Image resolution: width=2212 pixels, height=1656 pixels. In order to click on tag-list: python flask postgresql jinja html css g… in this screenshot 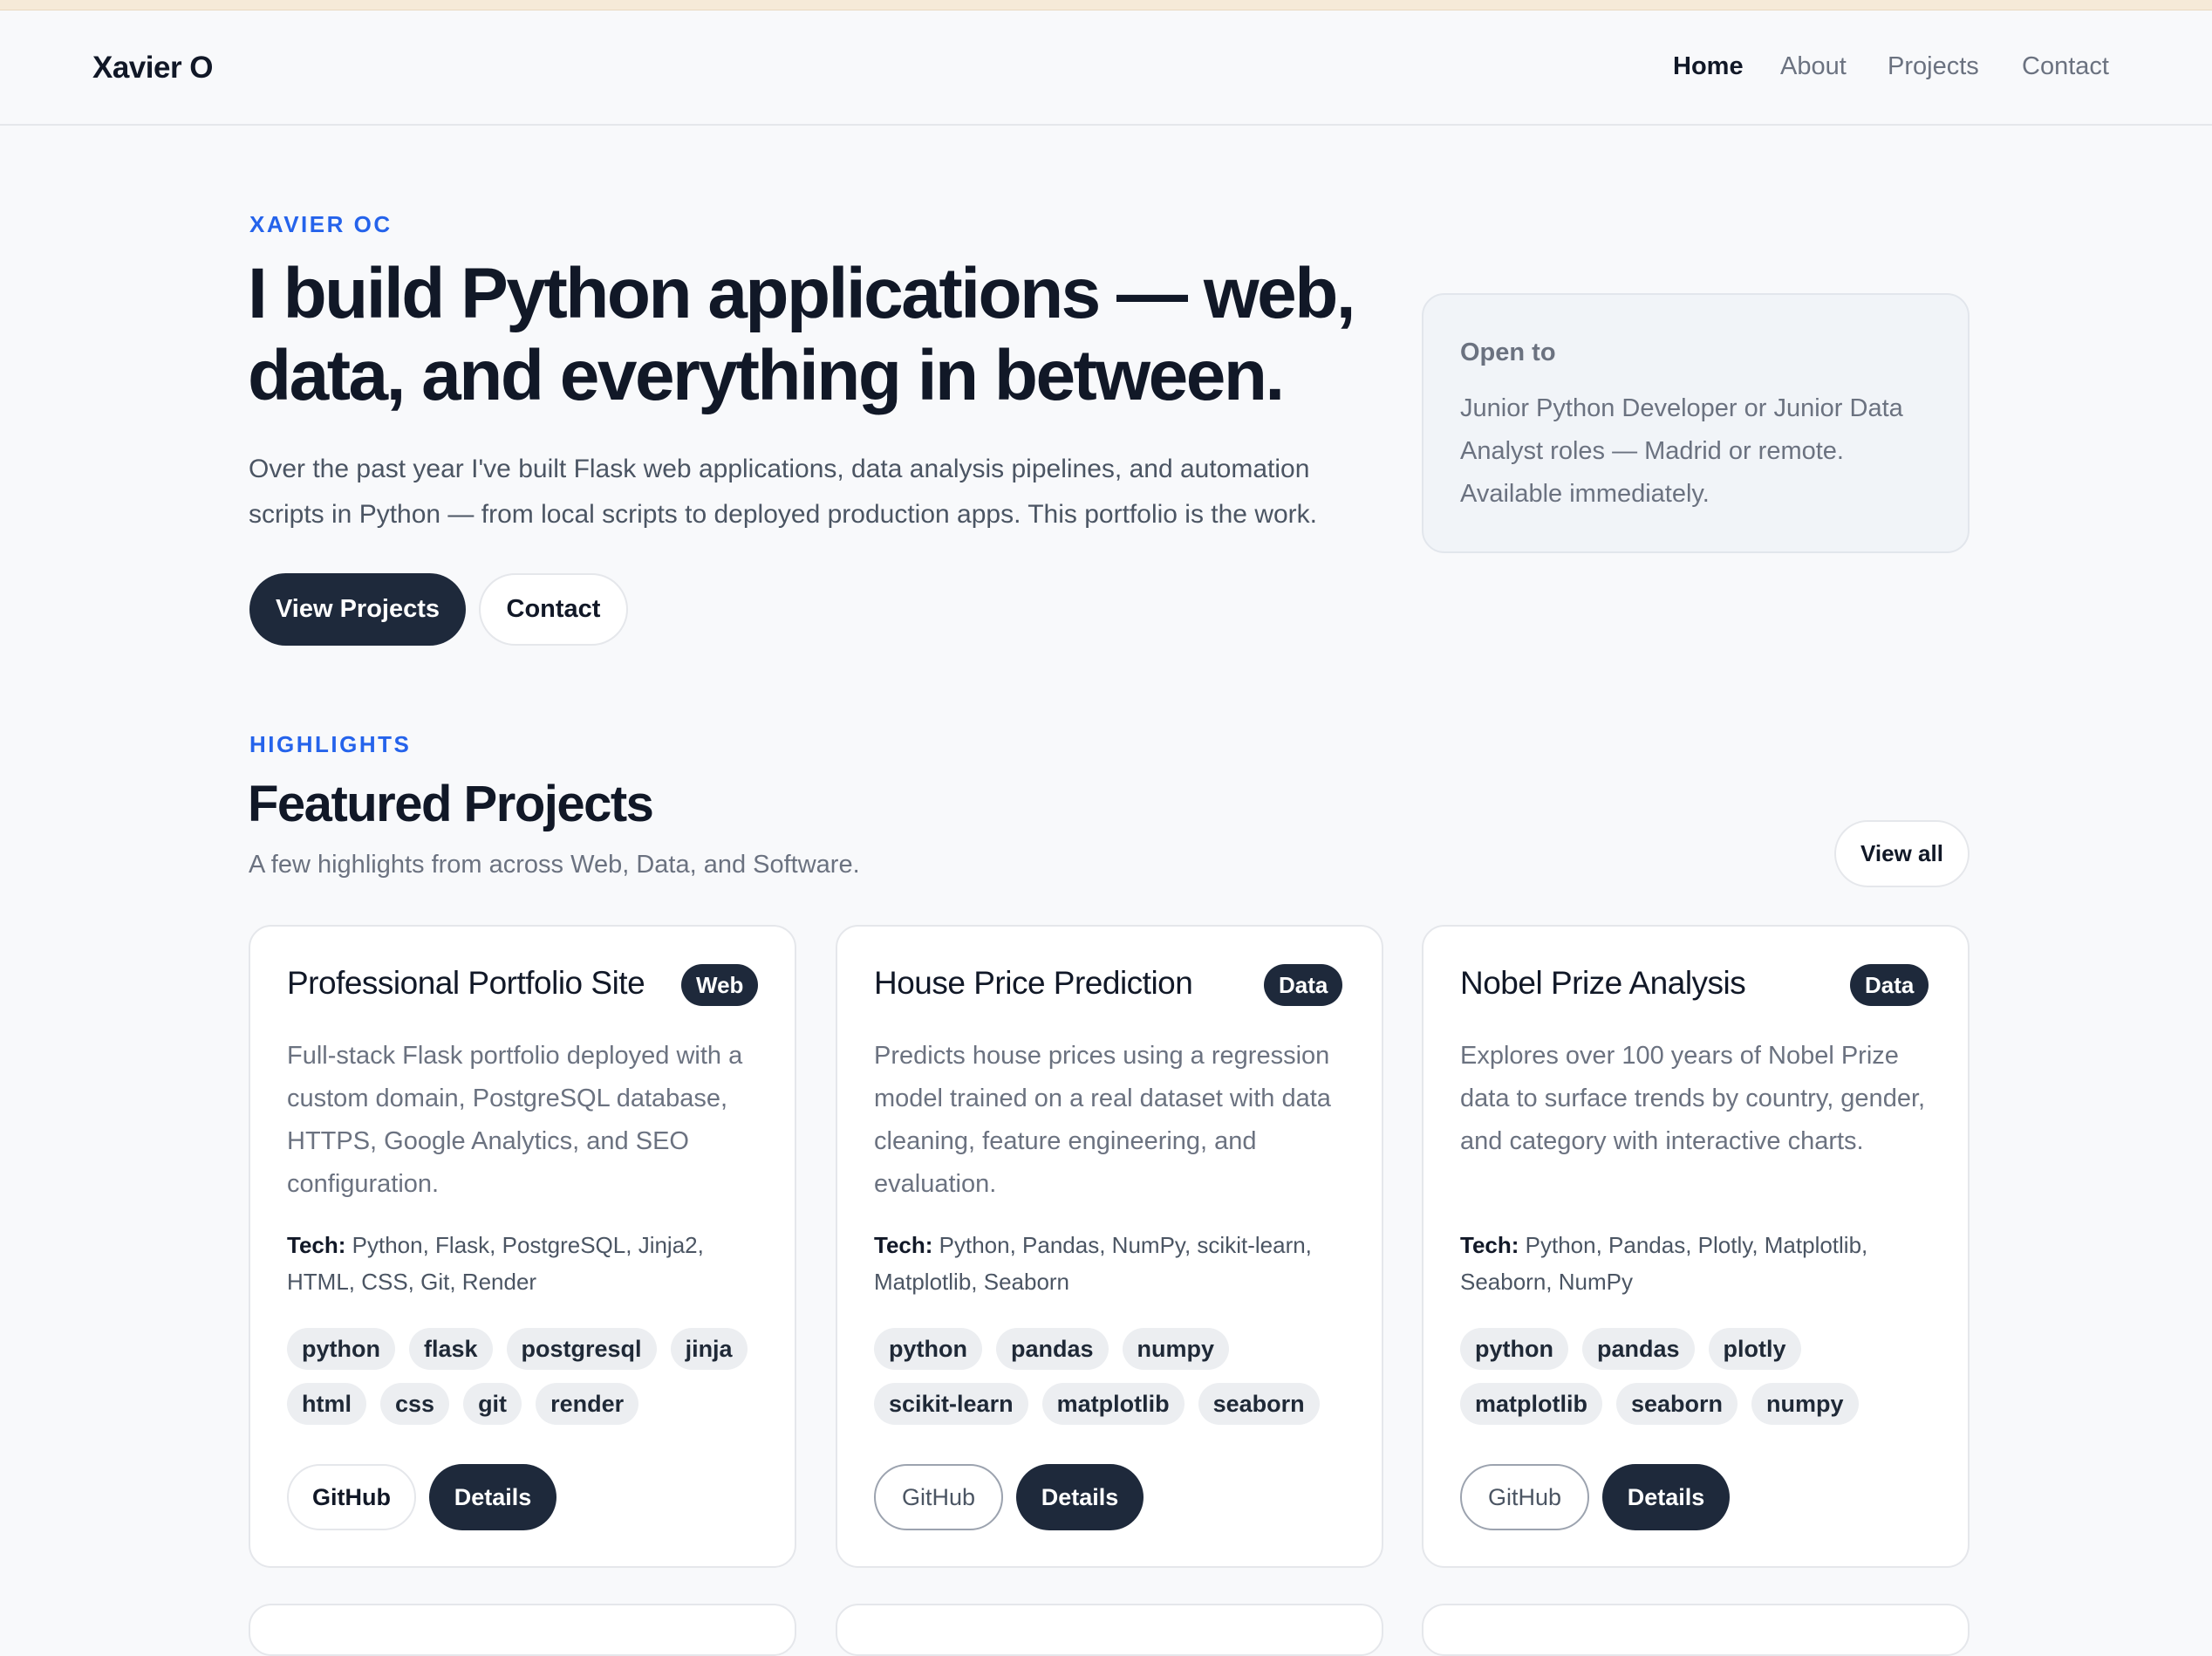, I will do `click(531, 1376)`.